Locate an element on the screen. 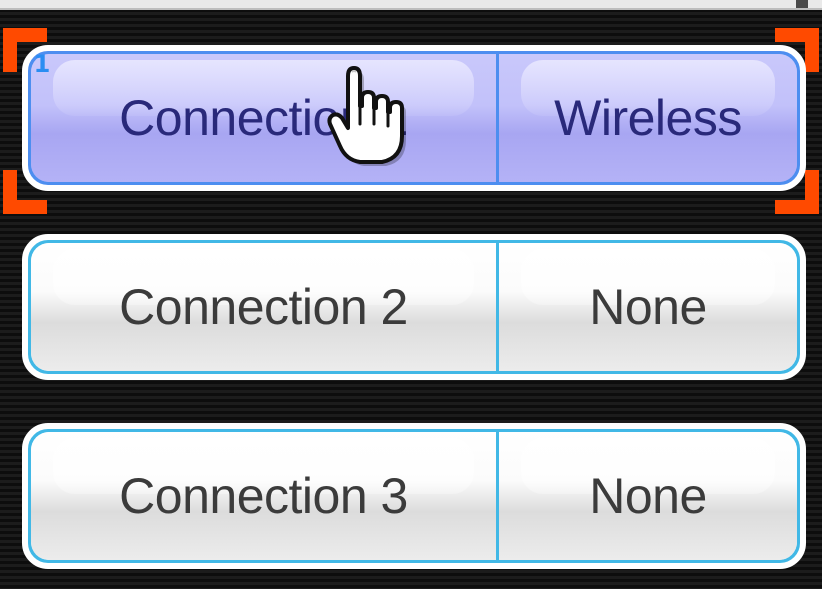 The width and height of the screenshot is (822, 589). hand-pointer-icon is located at coordinates (366, 116).